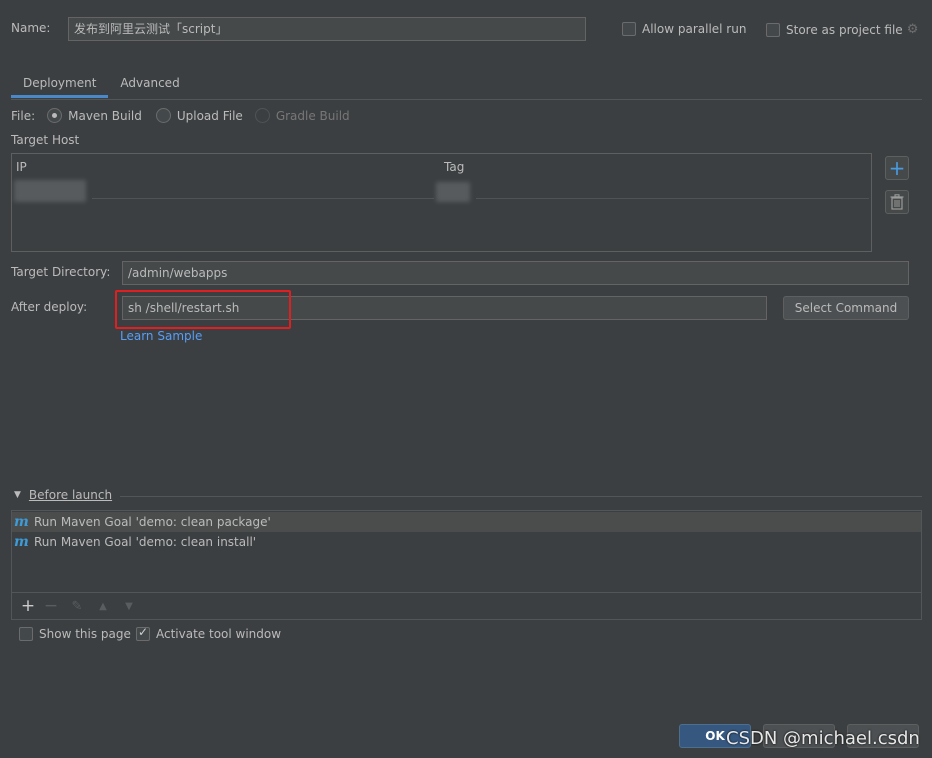 The image size is (932, 758). I want to click on edit-icon: ✎, so click(77, 606).